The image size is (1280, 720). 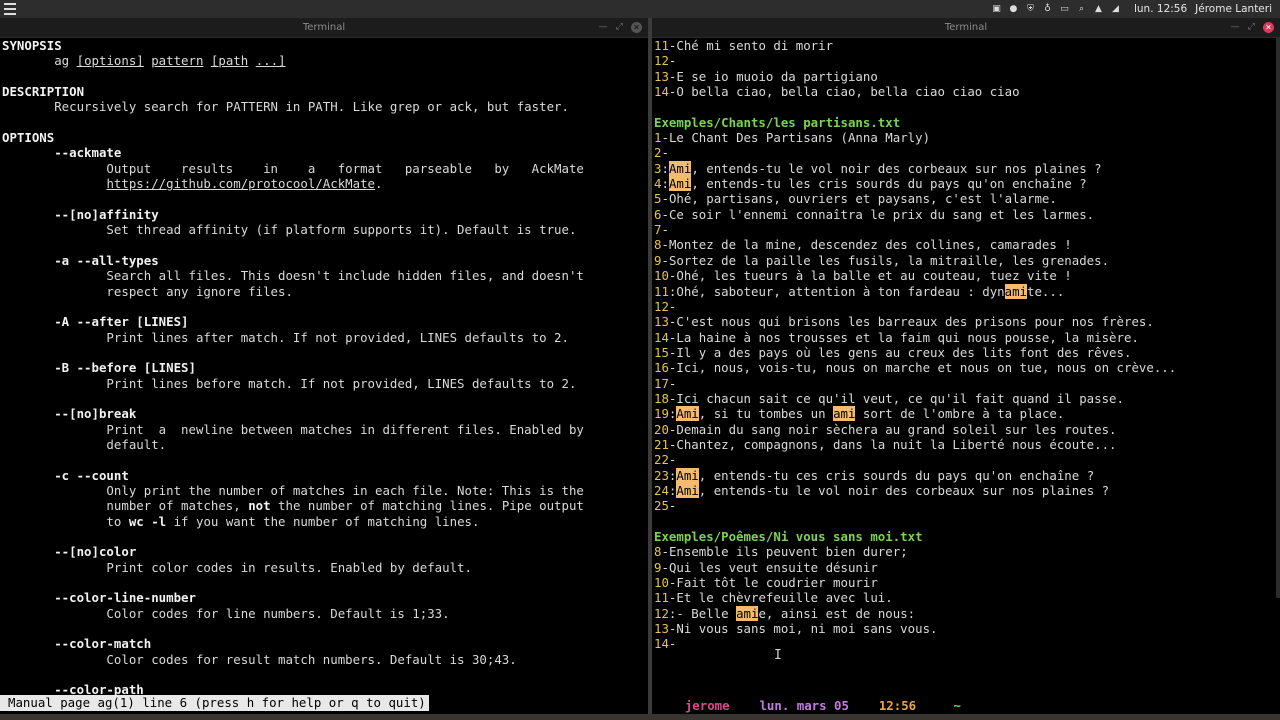 What do you see at coordinates (1013, 9) in the screenshot?
I see `bluetooth-icon: ●` at bounding box center [1013, 9].